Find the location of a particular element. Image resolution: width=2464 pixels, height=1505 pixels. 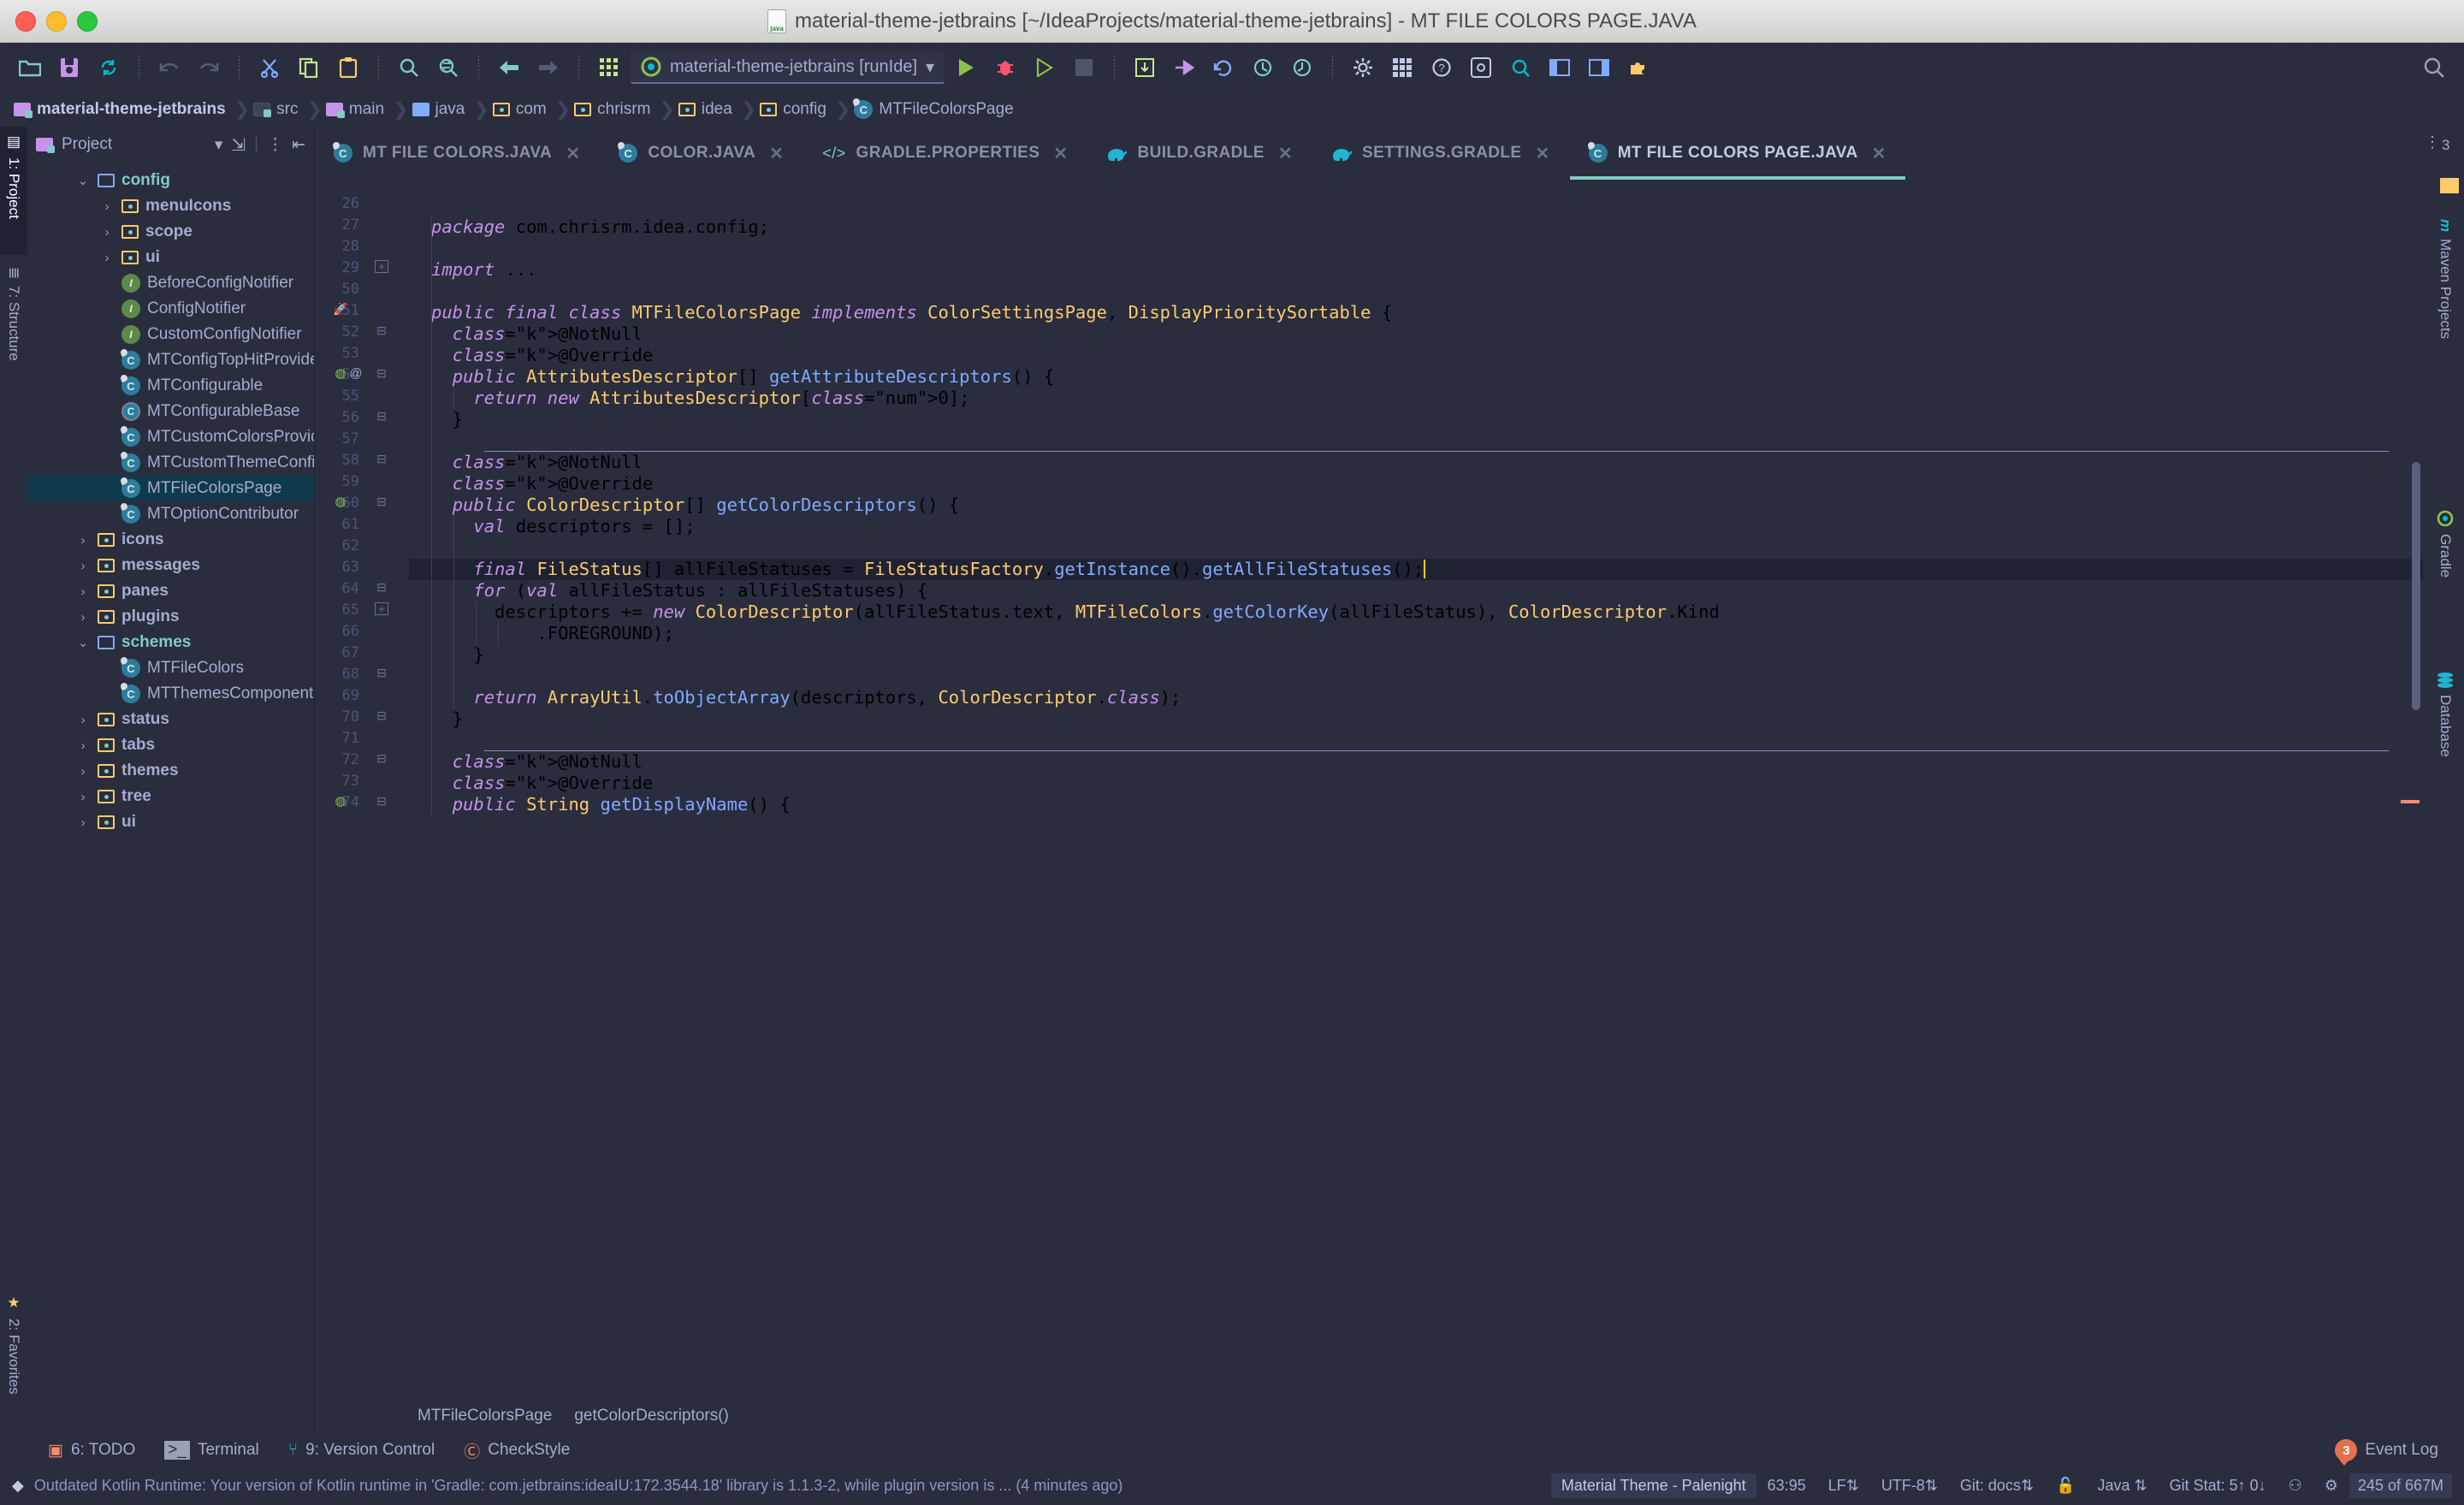

breadcrumb-item-project: material-theme-jetbrains is located at coordinates (122, 109).